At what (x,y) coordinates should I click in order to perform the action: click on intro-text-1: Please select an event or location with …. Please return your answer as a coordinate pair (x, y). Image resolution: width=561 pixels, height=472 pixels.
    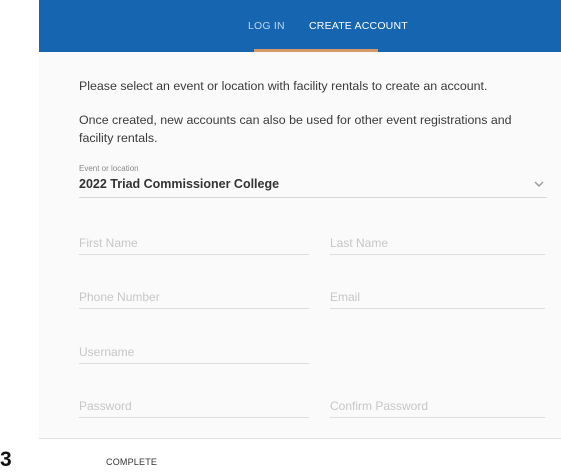
    Looking at the image, I should click on (283, 86).